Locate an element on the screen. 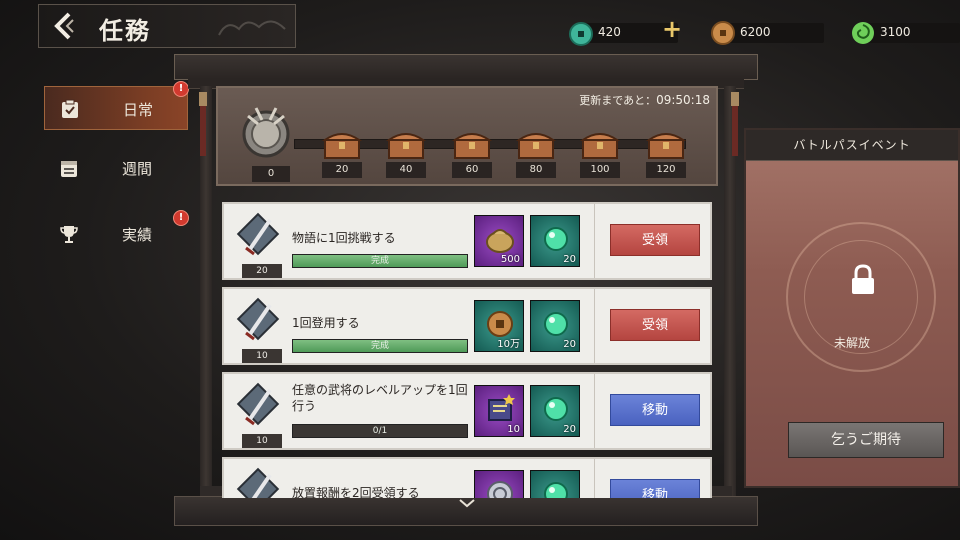  scroll-down-chevron-icon is located at coordinates (467, 504).